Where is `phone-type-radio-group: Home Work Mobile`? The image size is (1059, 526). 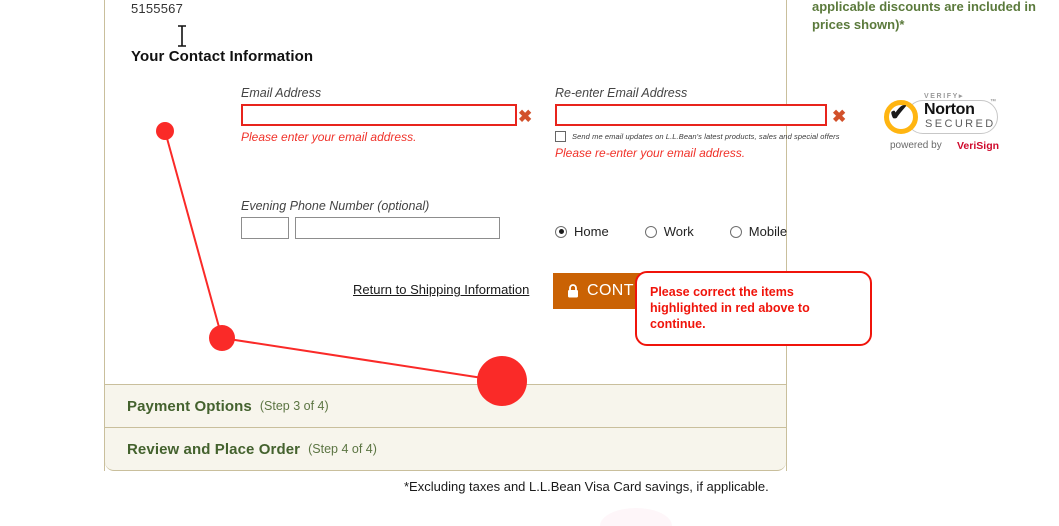
phone-type-radio-group: Home Work Mobile is located at coordinates (671, 231).